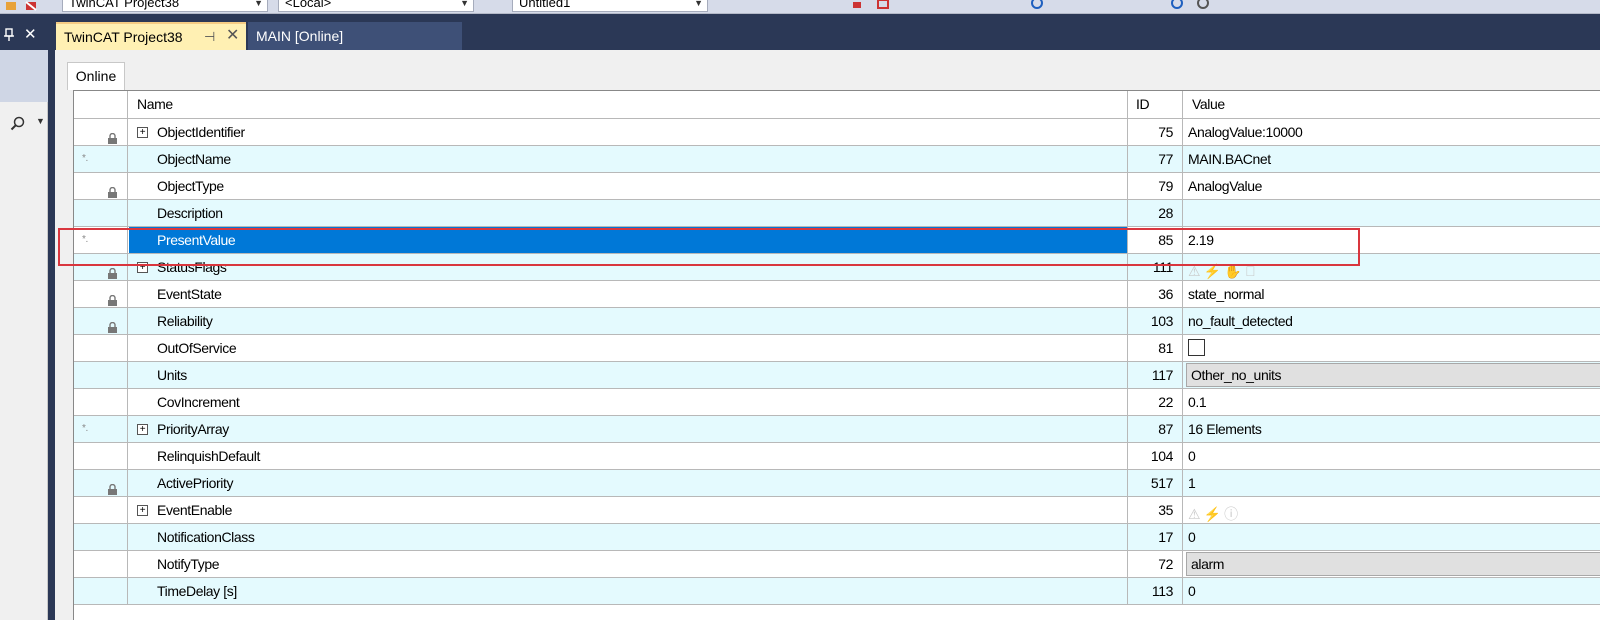 The width and height of the screenshot is (1600, 620). I want to click on name-cell: ObjectType, so click(628, 186).